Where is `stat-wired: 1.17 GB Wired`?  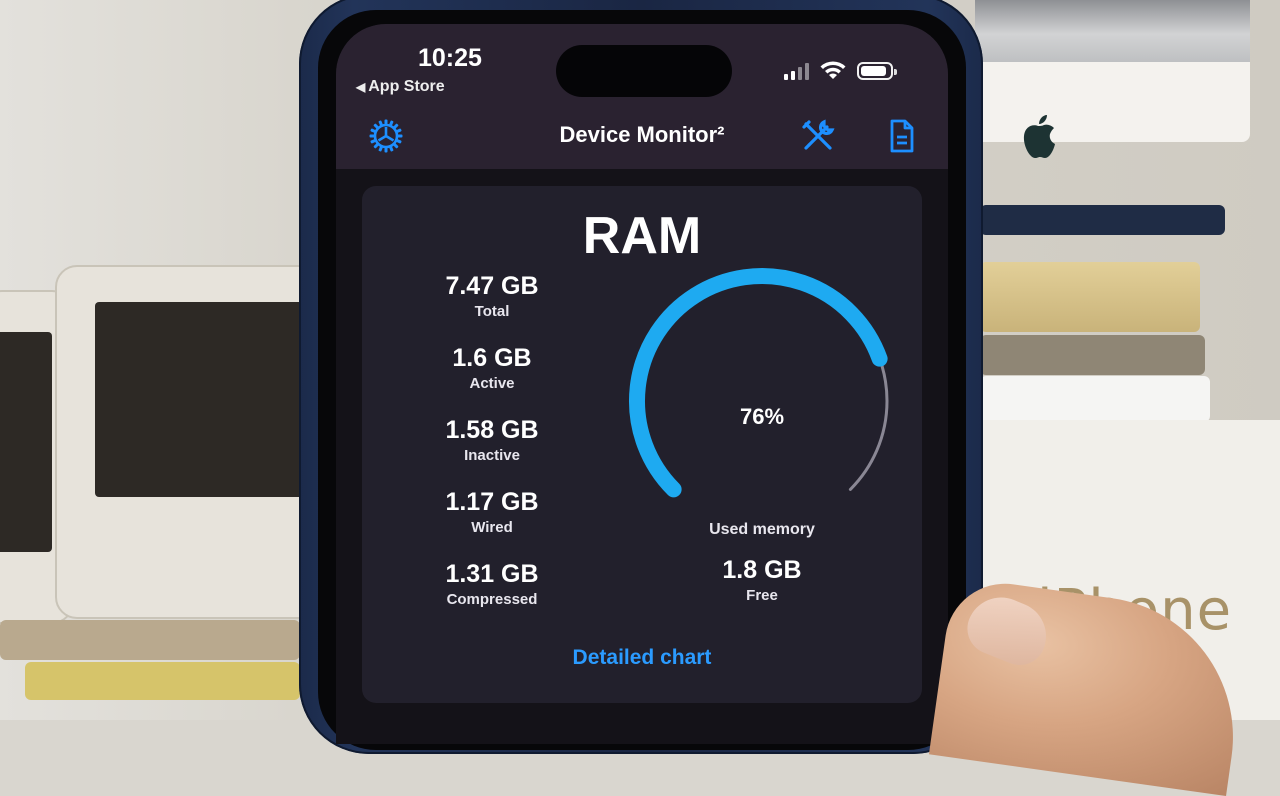
stat-wired: 1.17 GB Wired is located at coordinates (492, 512).